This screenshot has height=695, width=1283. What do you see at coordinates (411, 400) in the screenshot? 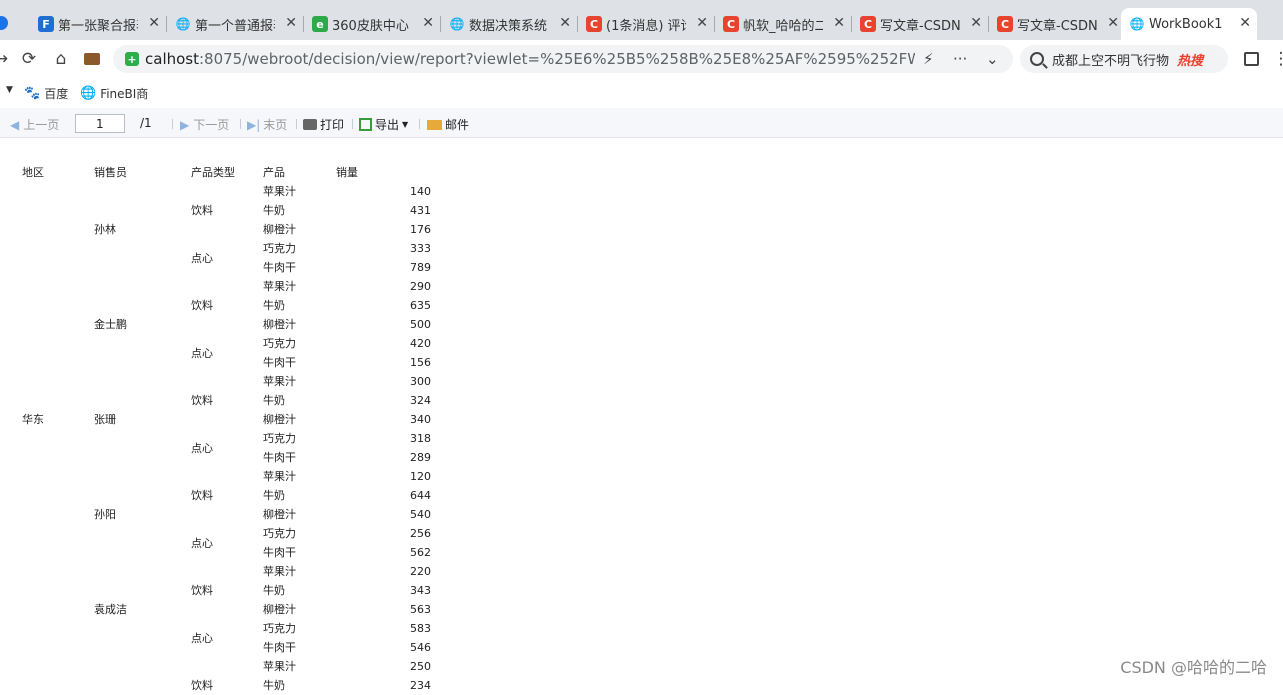
I see `quantity-cell: 324` at bounding box center [411, 400].